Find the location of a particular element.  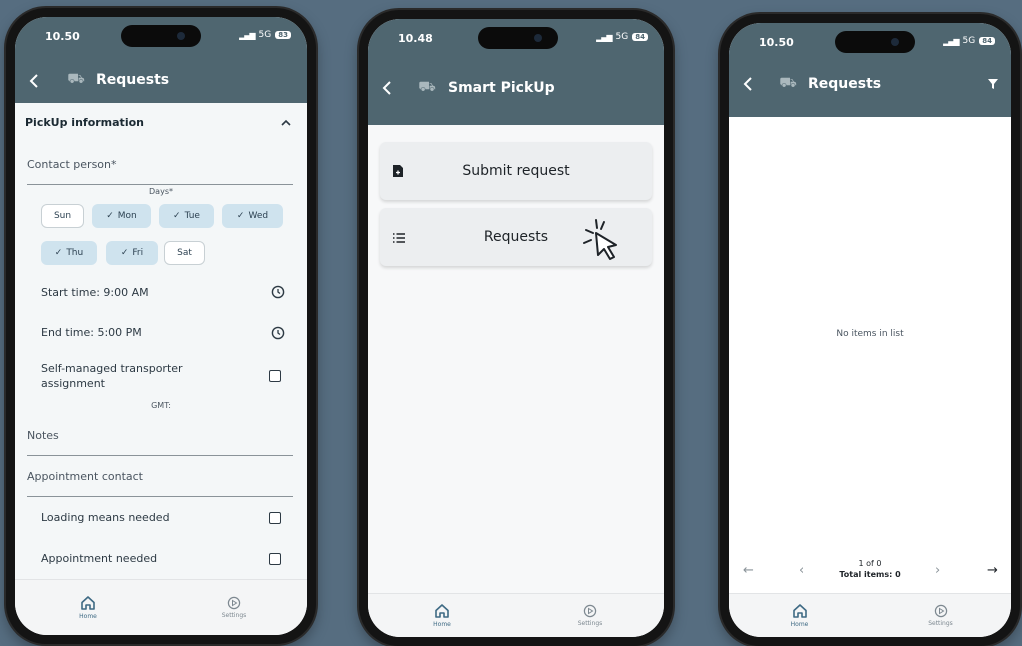

days-label: Days* is located at coordinates (161, 191).